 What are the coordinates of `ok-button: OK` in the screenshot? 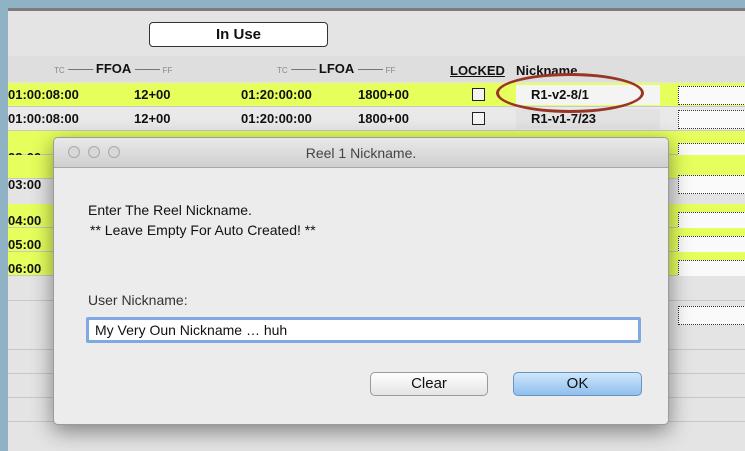 It's located at (577, 384).